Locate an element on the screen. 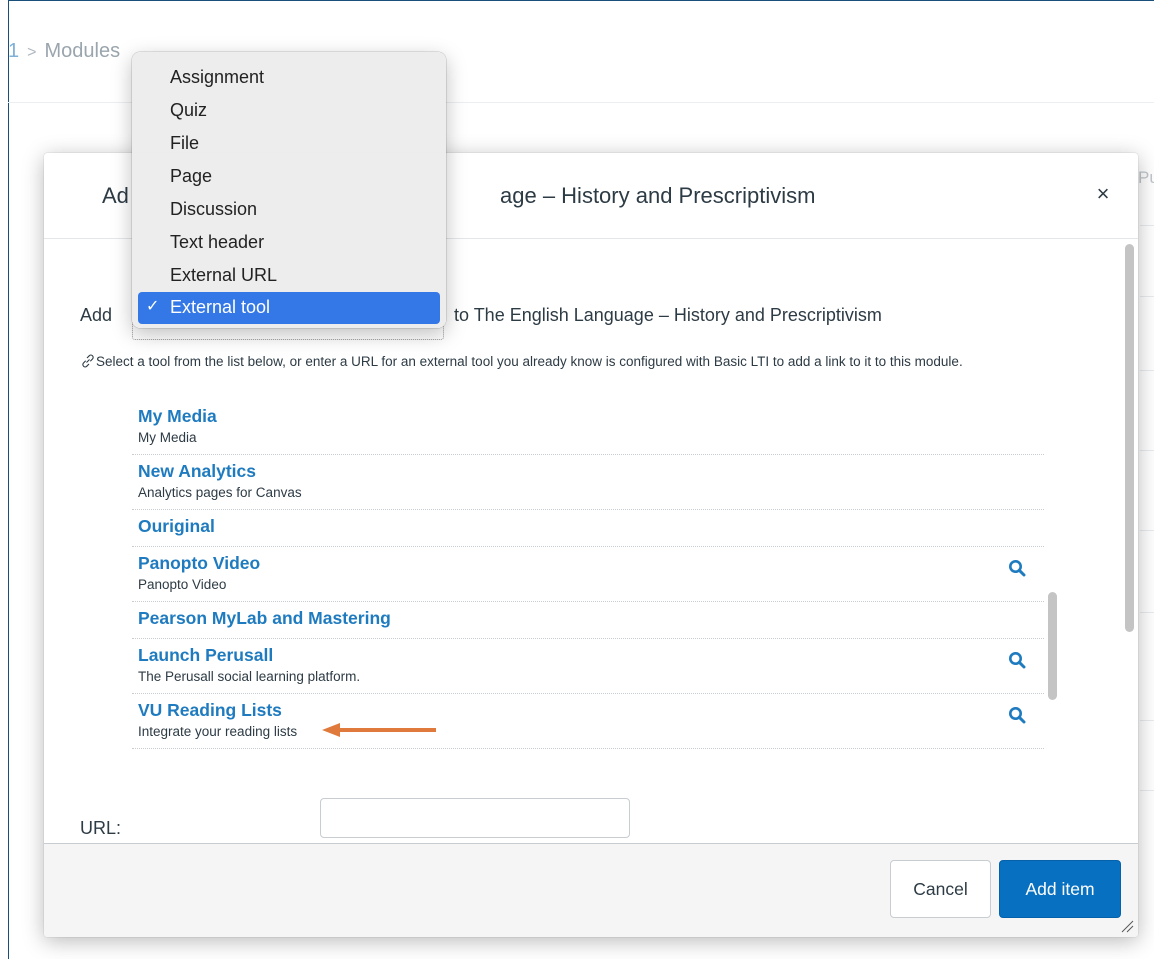 This screenshot has height=959, width=1154. tool-name: Ouriginal is located at coordinates (591, 526).